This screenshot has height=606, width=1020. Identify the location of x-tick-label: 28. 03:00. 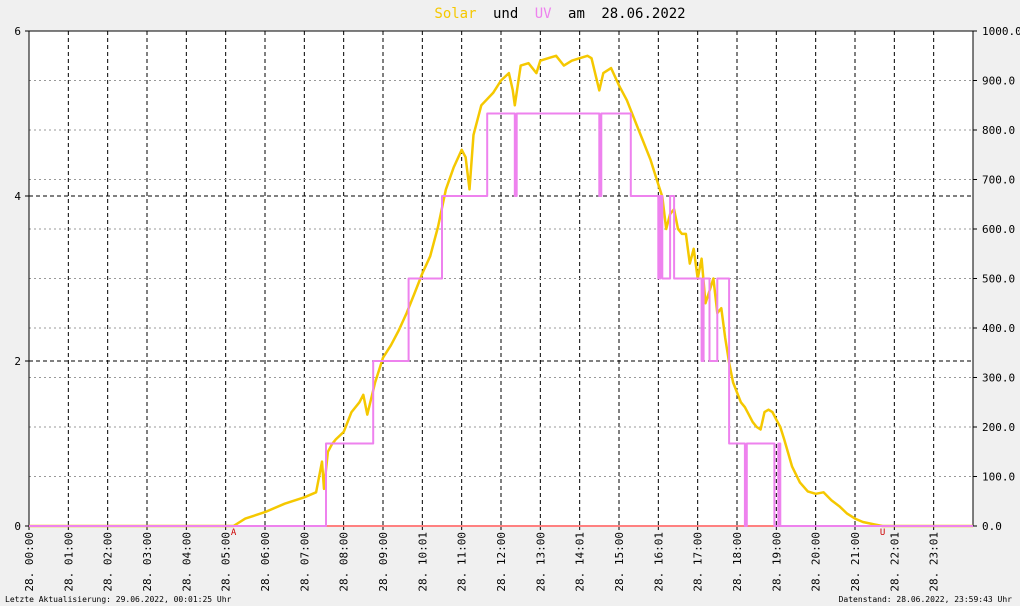
(147, 562).